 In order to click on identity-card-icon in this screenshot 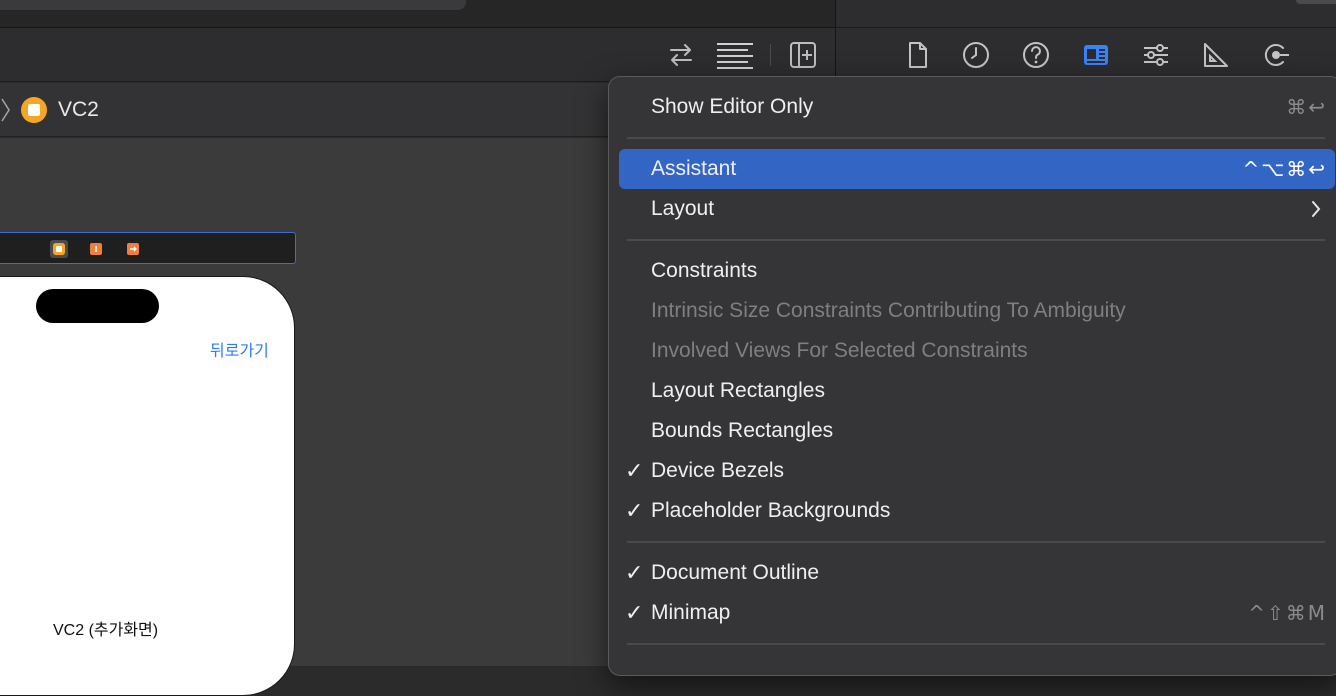, I will do `click(1096, 55)`.